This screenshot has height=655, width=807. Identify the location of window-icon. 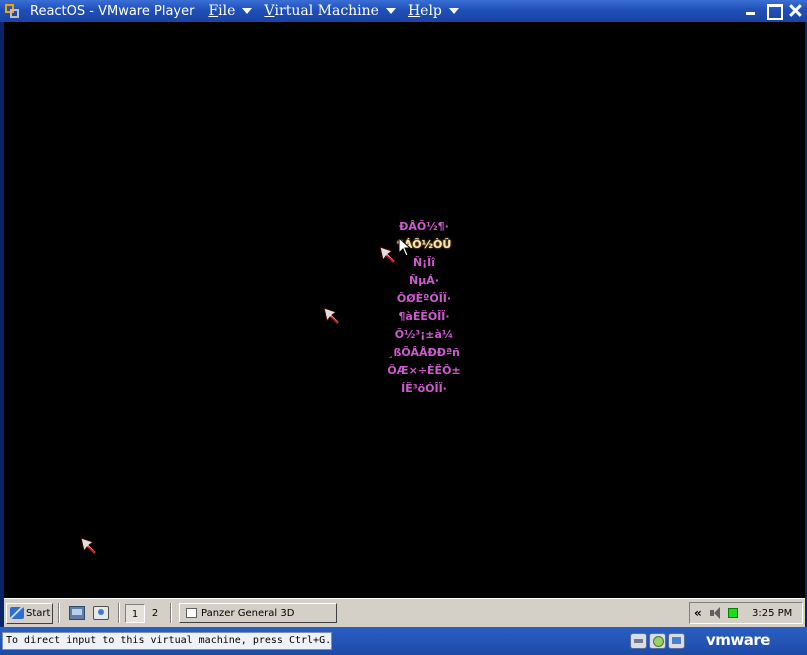
(191, 613).